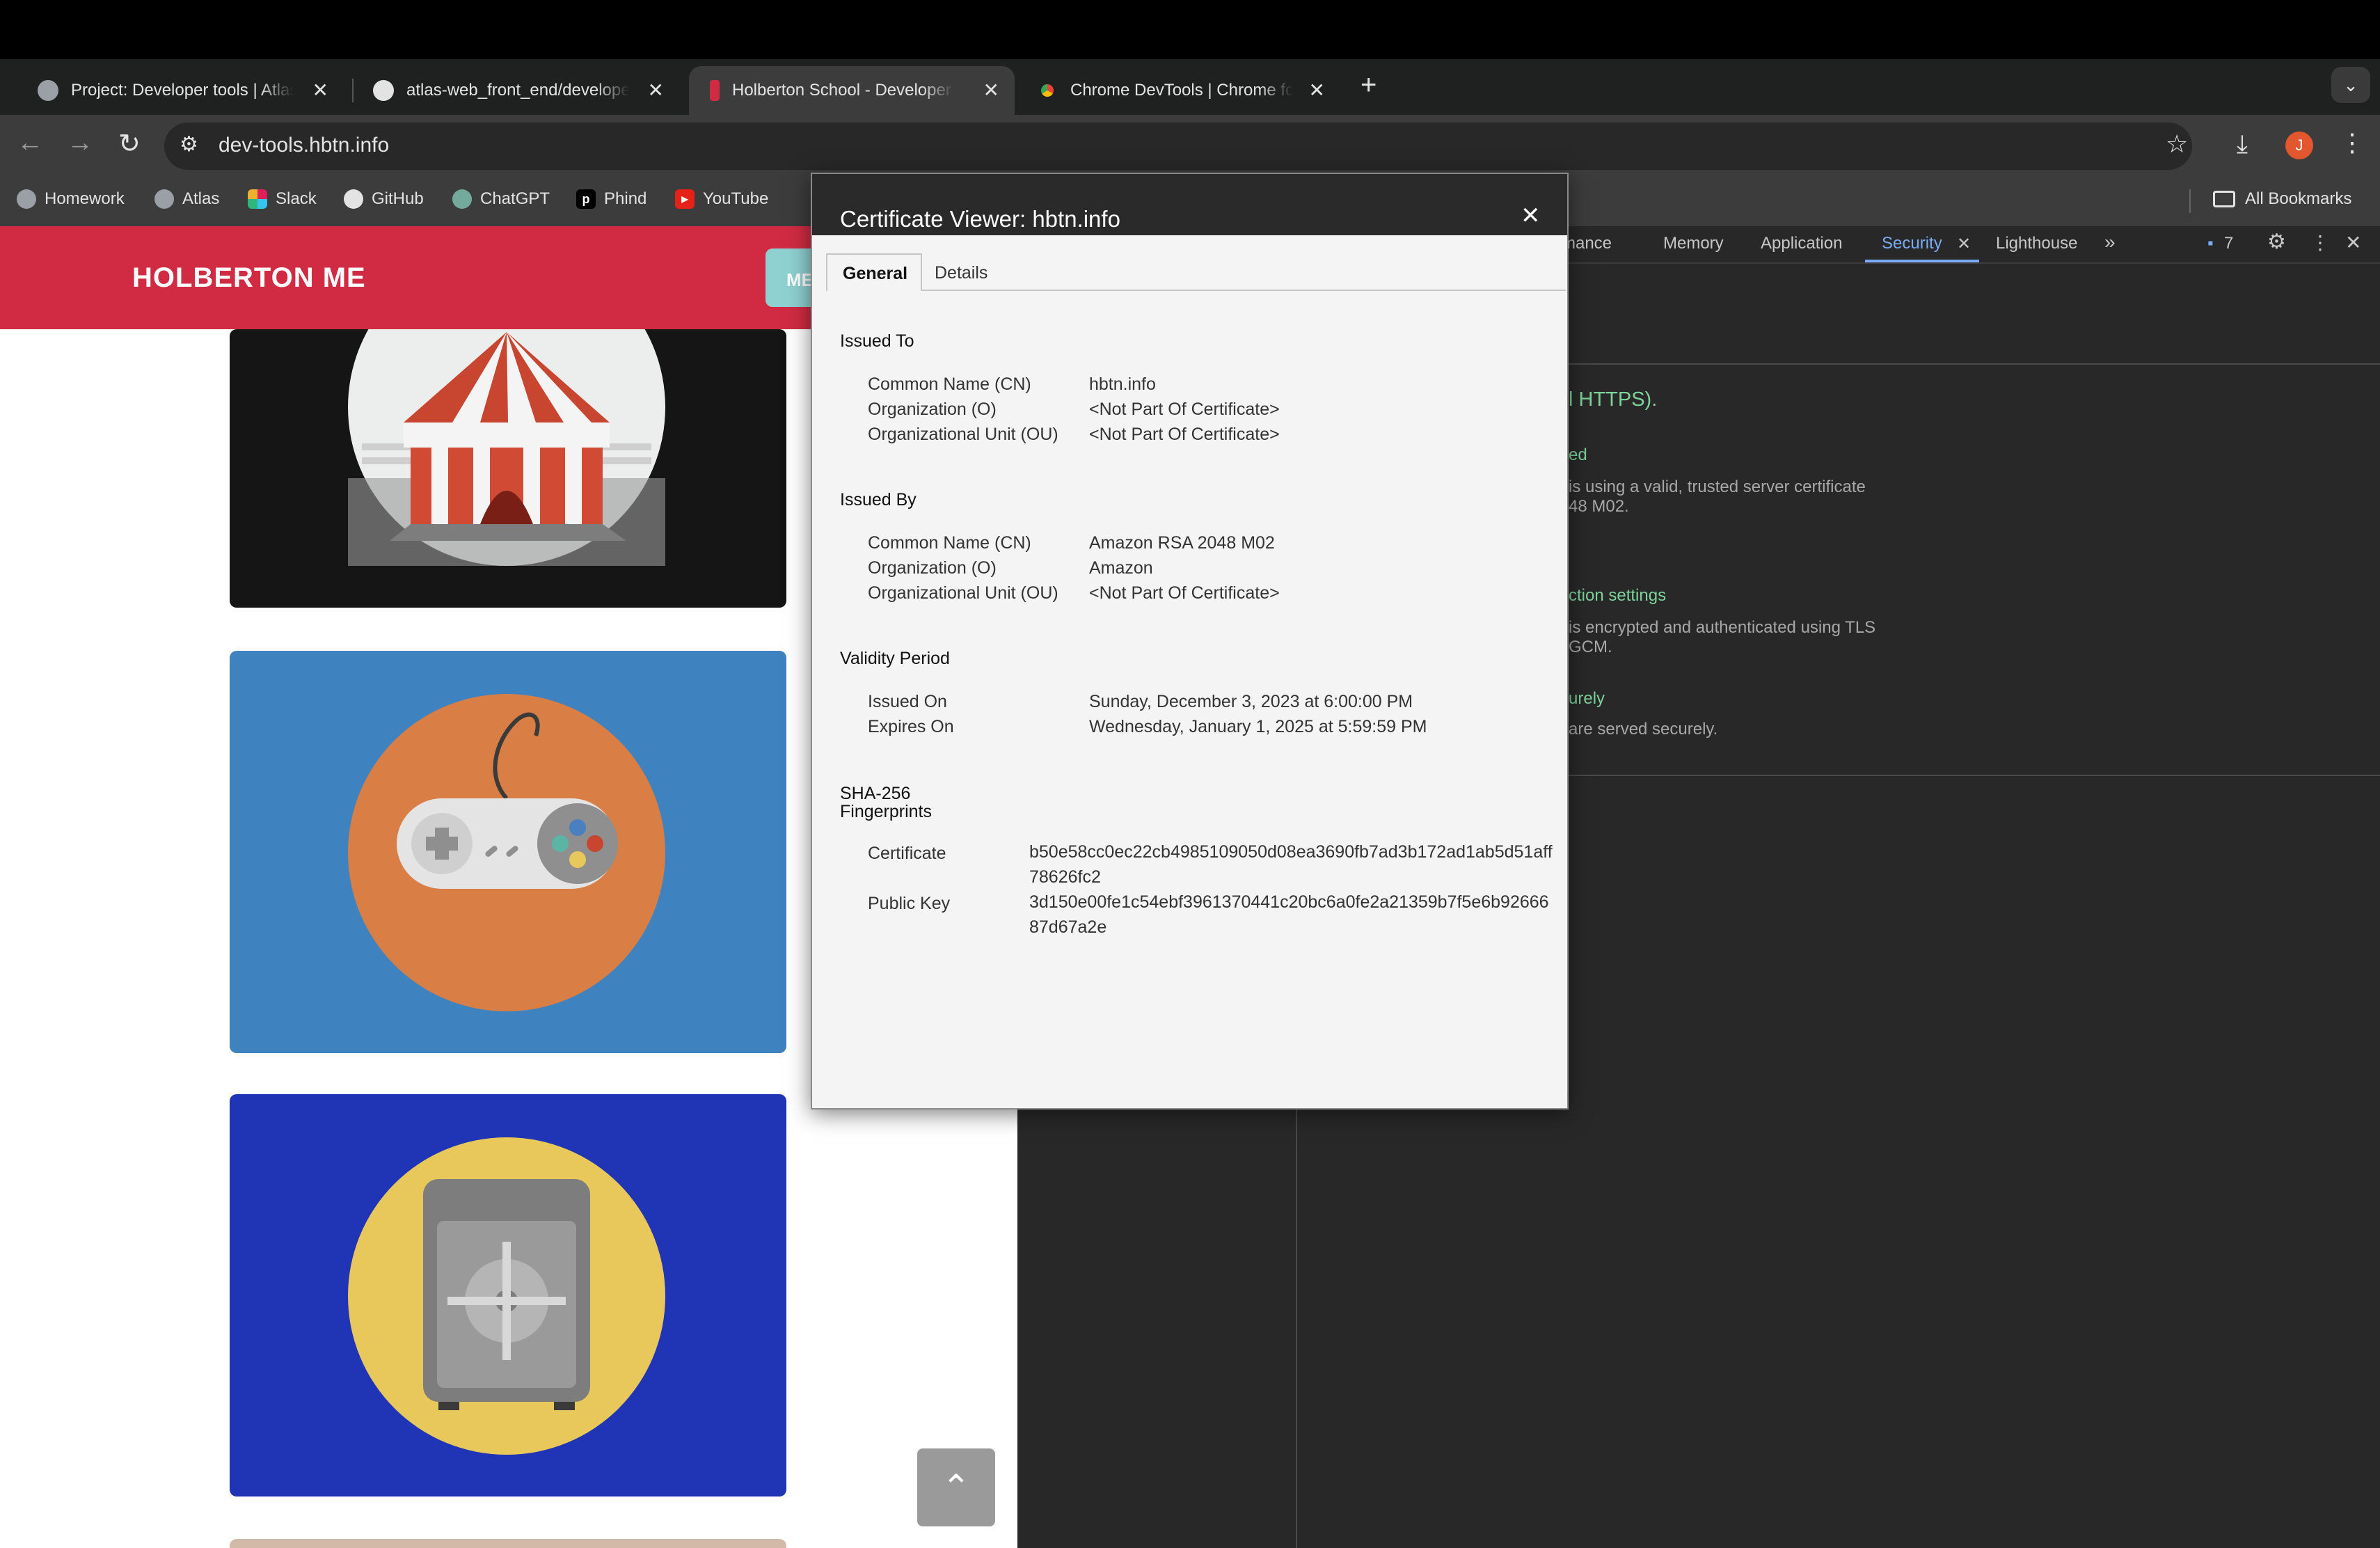 The width and height of the screenshot is (2380, 1548). What do you see at coordinates (304, 145) in the screenshot?
I see `url-text: dev-tools.hbtn.info` at bounding box center [304, 145].